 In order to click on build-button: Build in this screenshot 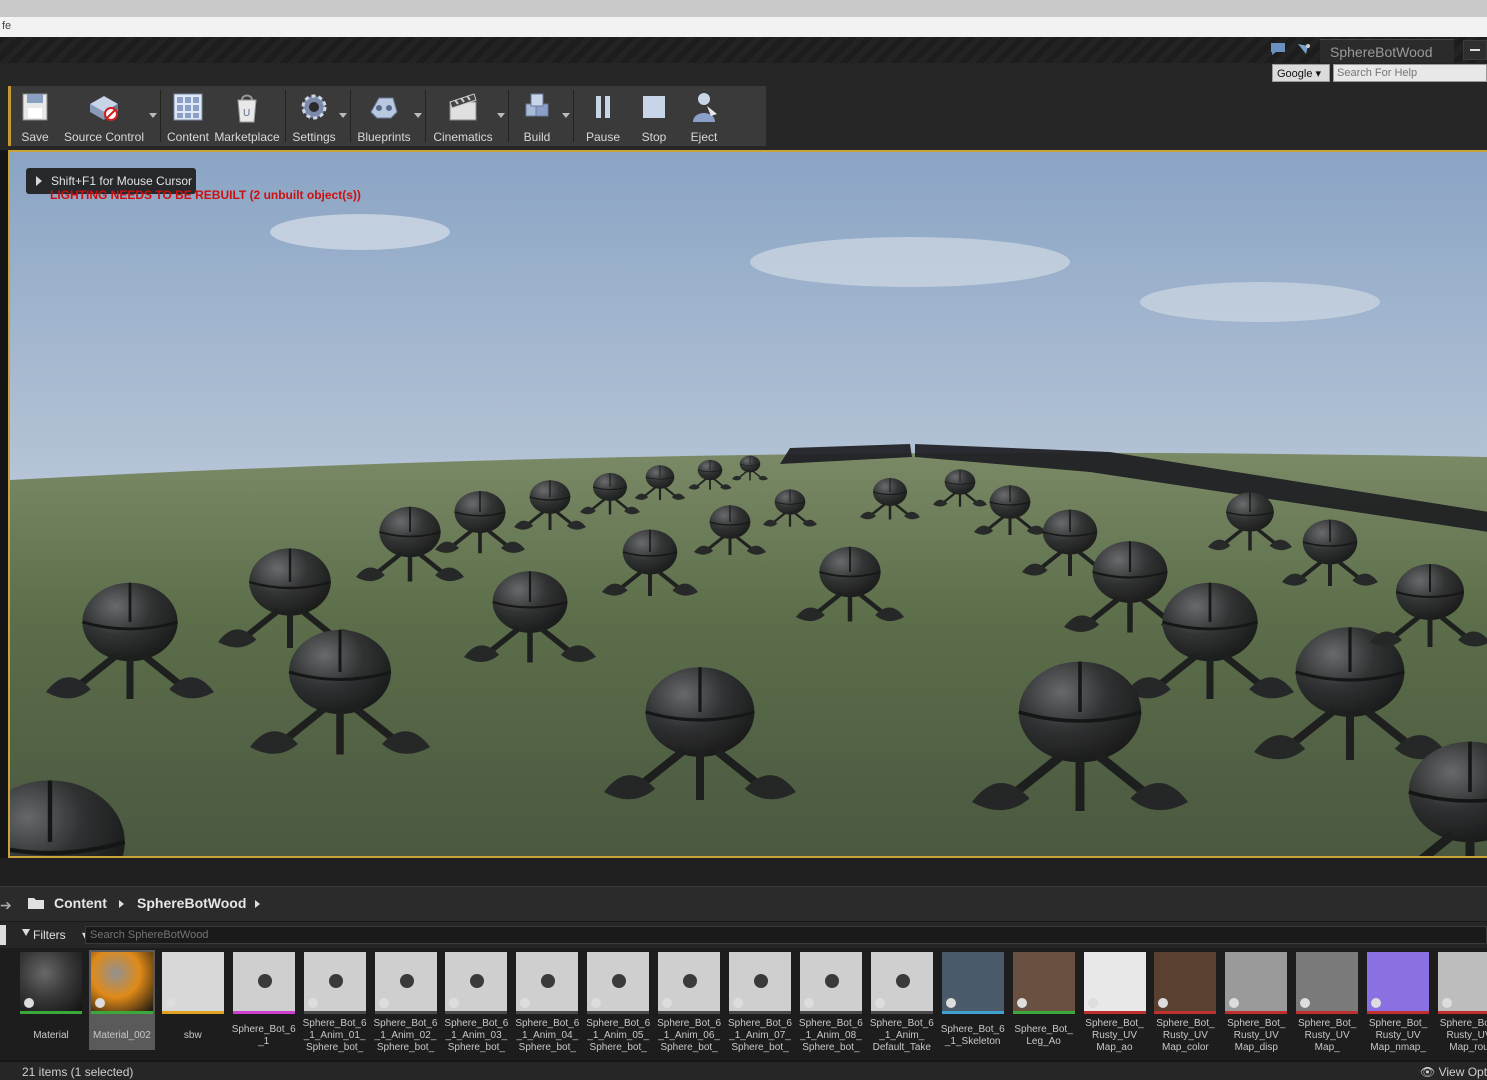, I will do `click(537, 116)`.